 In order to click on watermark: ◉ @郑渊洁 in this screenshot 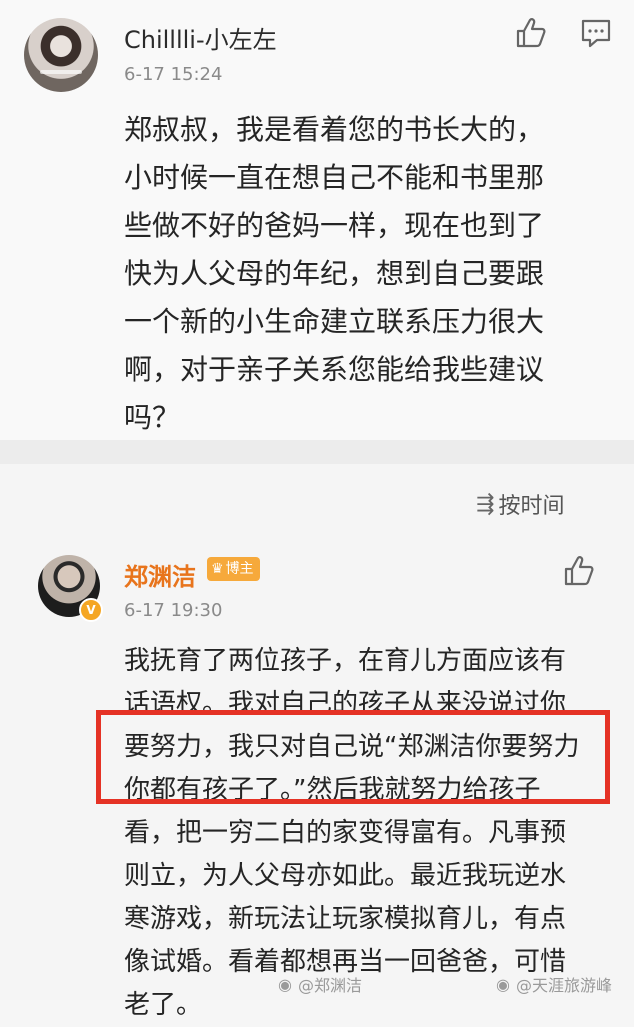, I will do `click(320, 985)`.